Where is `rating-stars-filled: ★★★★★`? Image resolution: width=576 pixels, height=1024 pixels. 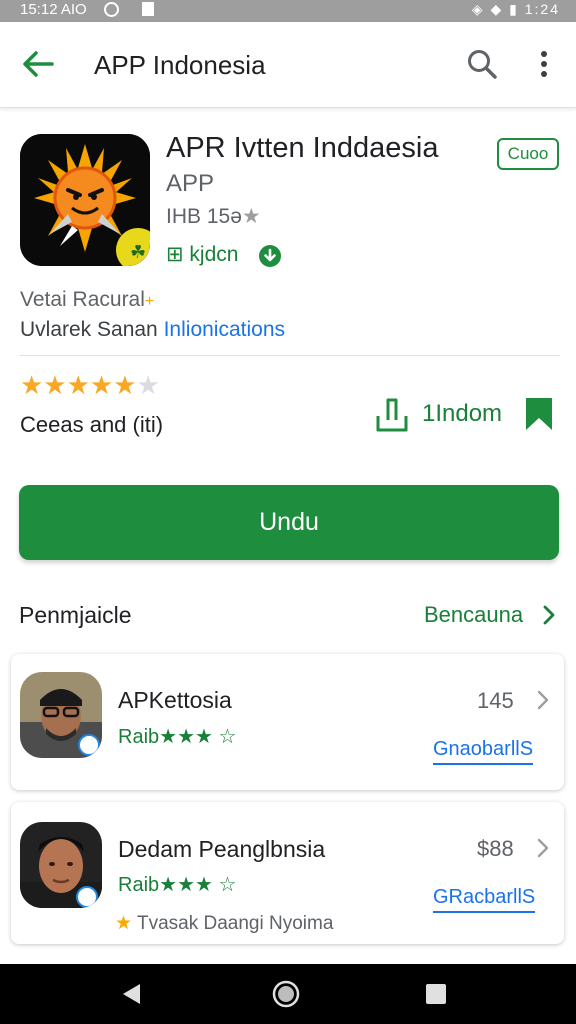 rating-stars-filled: ★★★★★ is located at coordinates (78, 385).